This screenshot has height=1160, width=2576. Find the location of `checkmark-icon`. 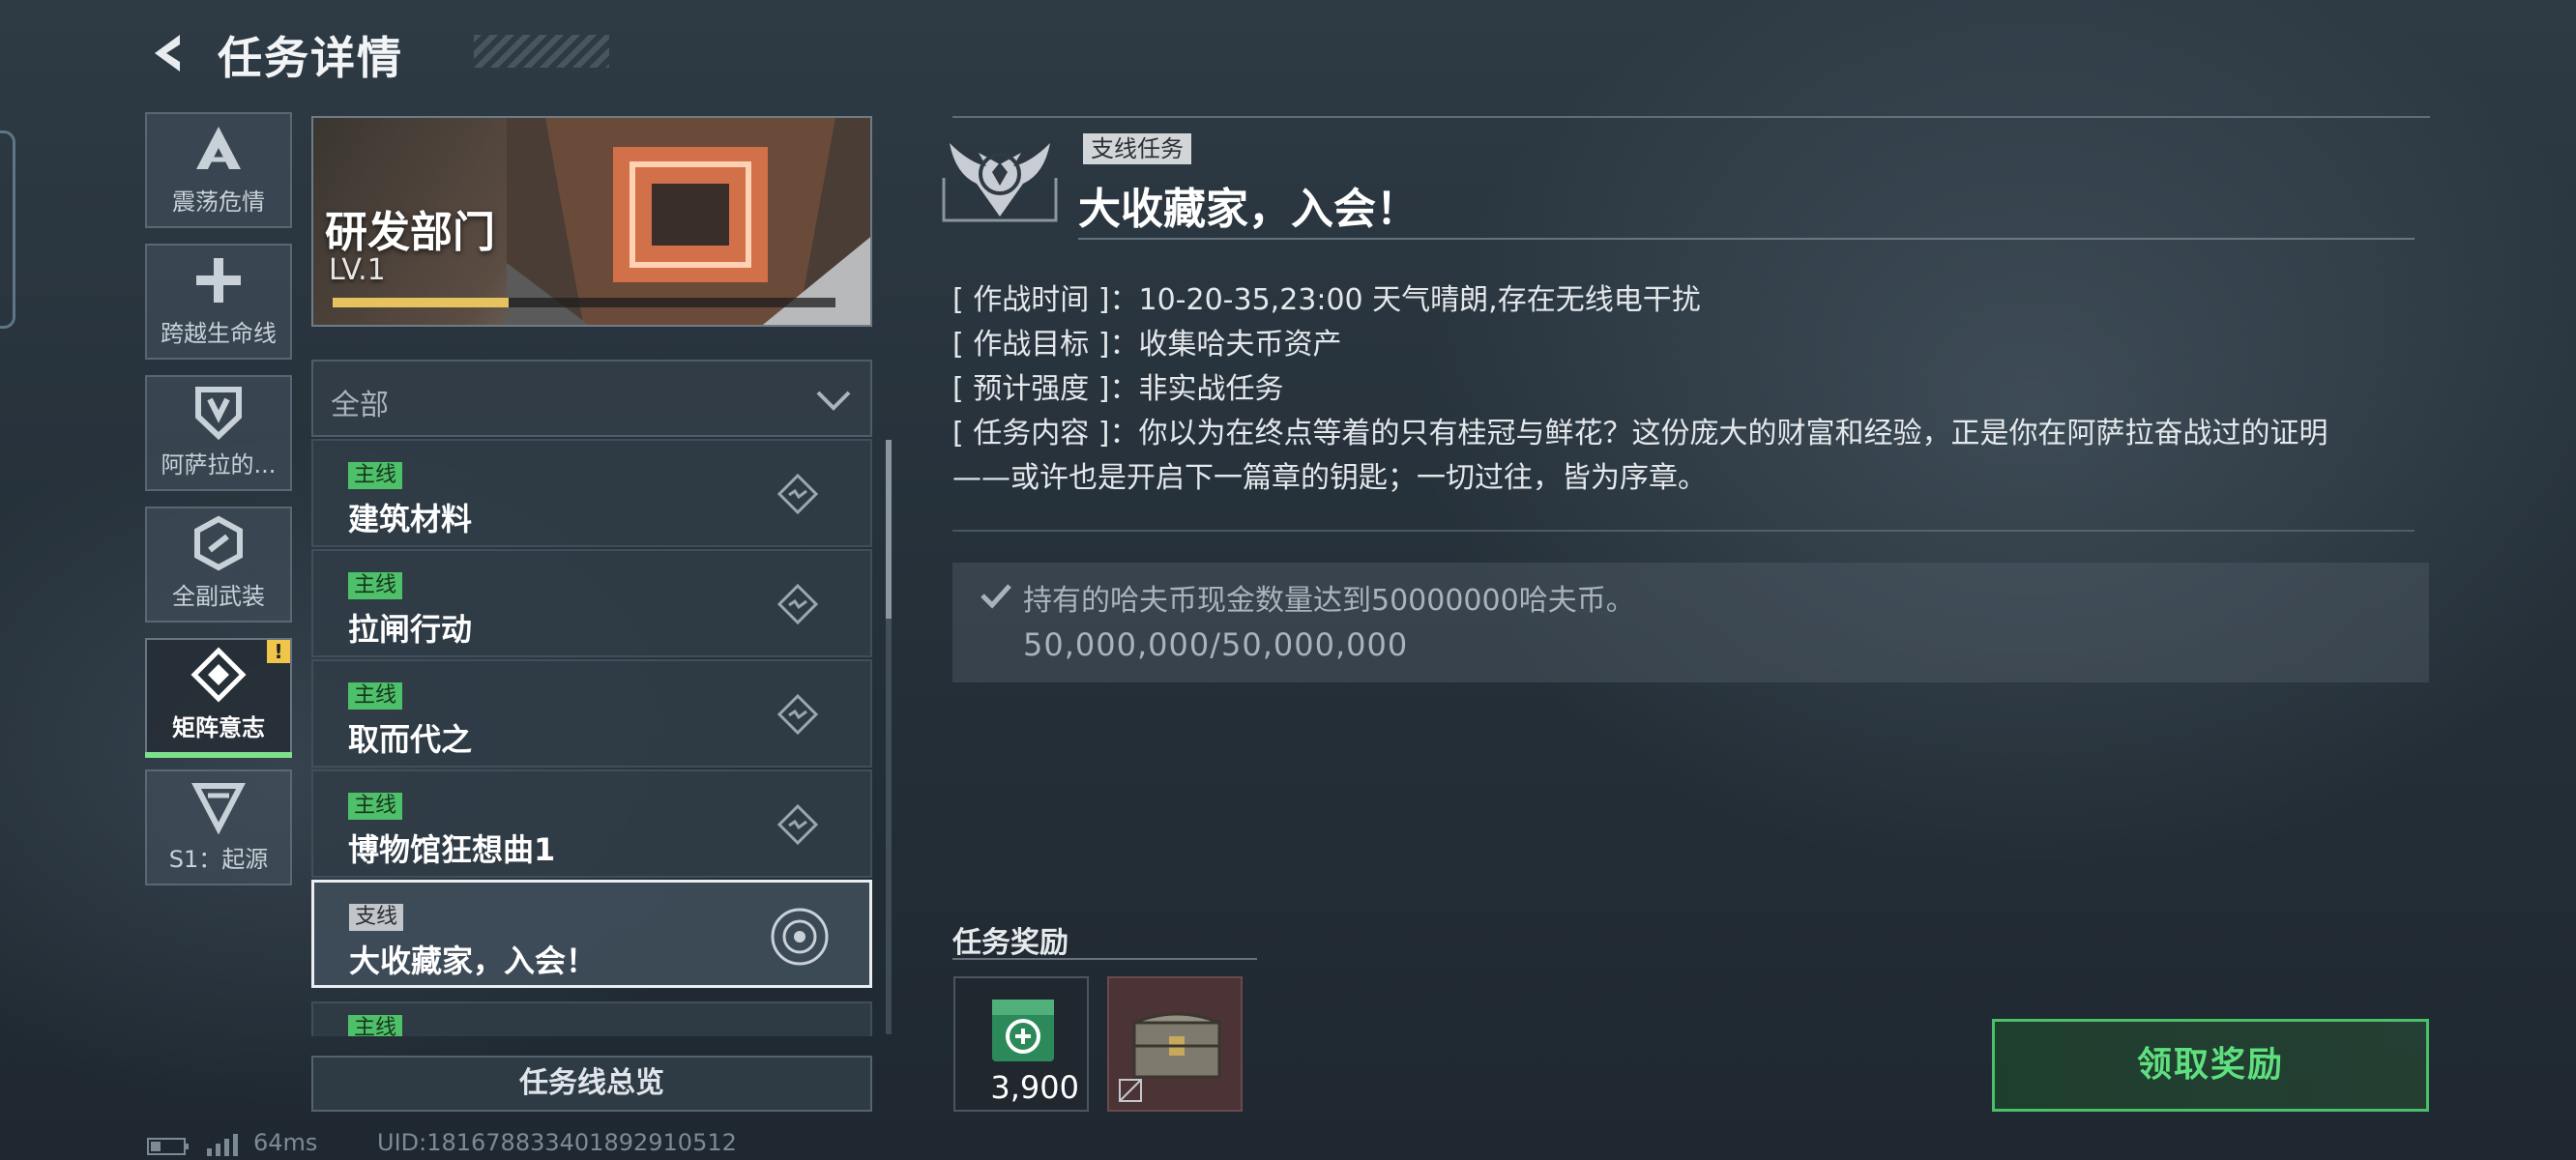

checkmark-icon is located at coordinates (996, 596).